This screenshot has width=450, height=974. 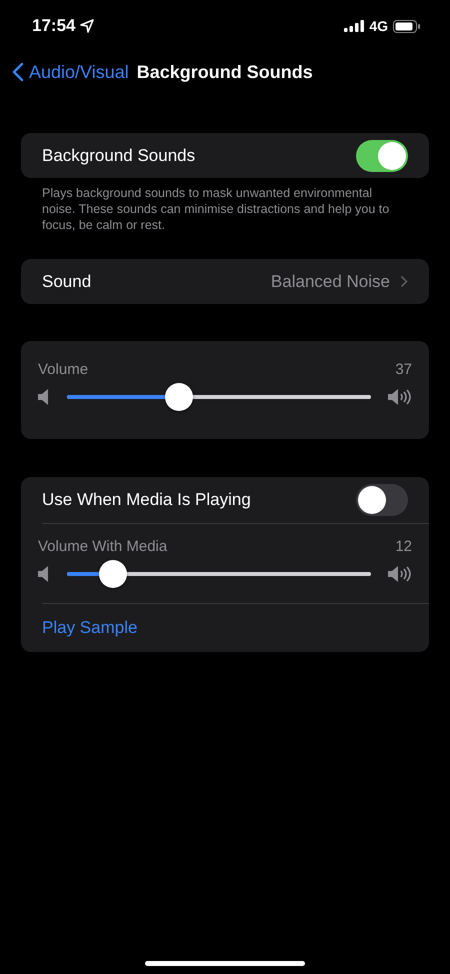 I want to click on setting-value: Balanced Noise, so click(x=330, y=282).